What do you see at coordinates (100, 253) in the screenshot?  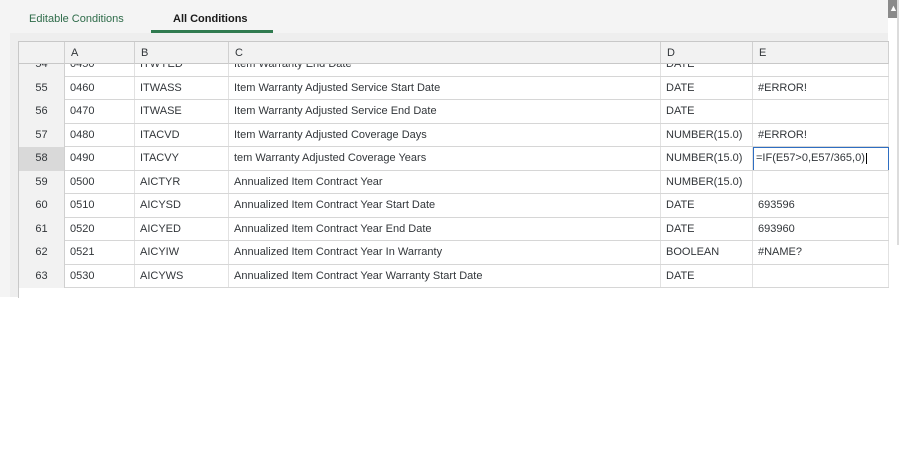 I see `cell-a: 0521` at bounding box center [100, 253].